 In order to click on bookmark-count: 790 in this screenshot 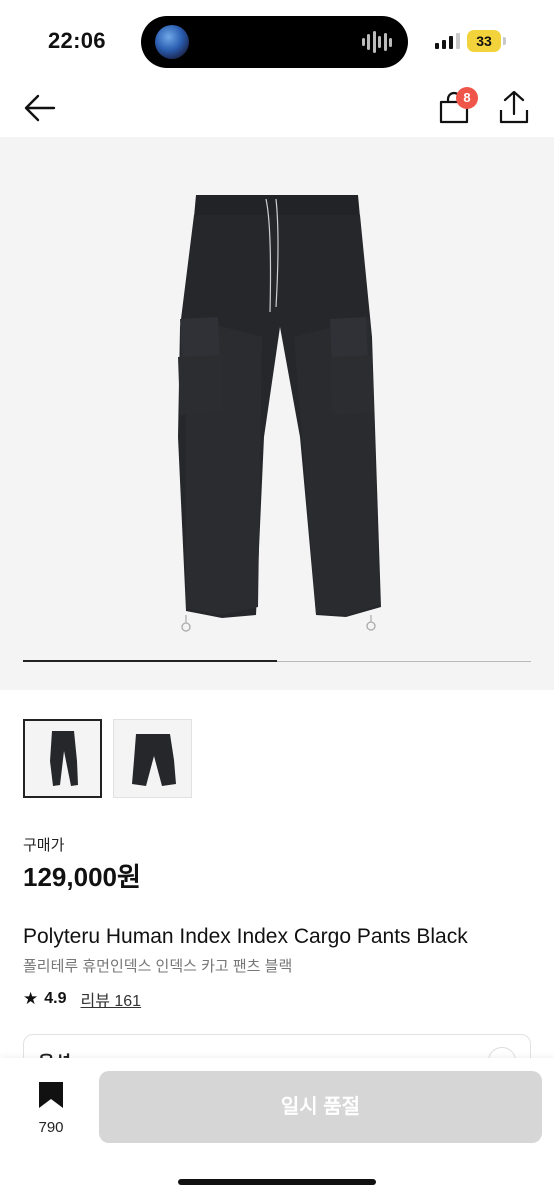, I will do `click(51, 1127)`.